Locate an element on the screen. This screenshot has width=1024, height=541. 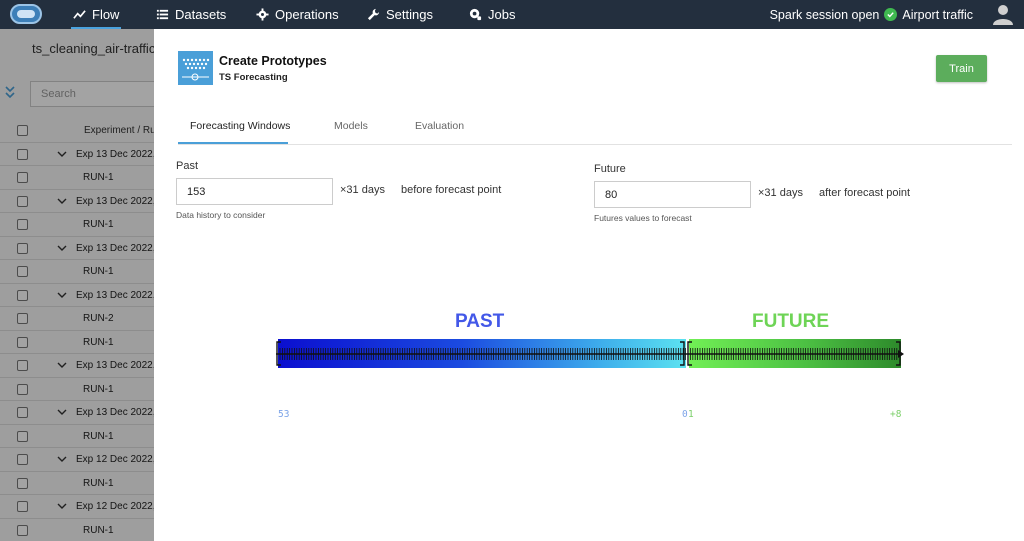
nav-operations: Operations is located at coordinates (297, 14).